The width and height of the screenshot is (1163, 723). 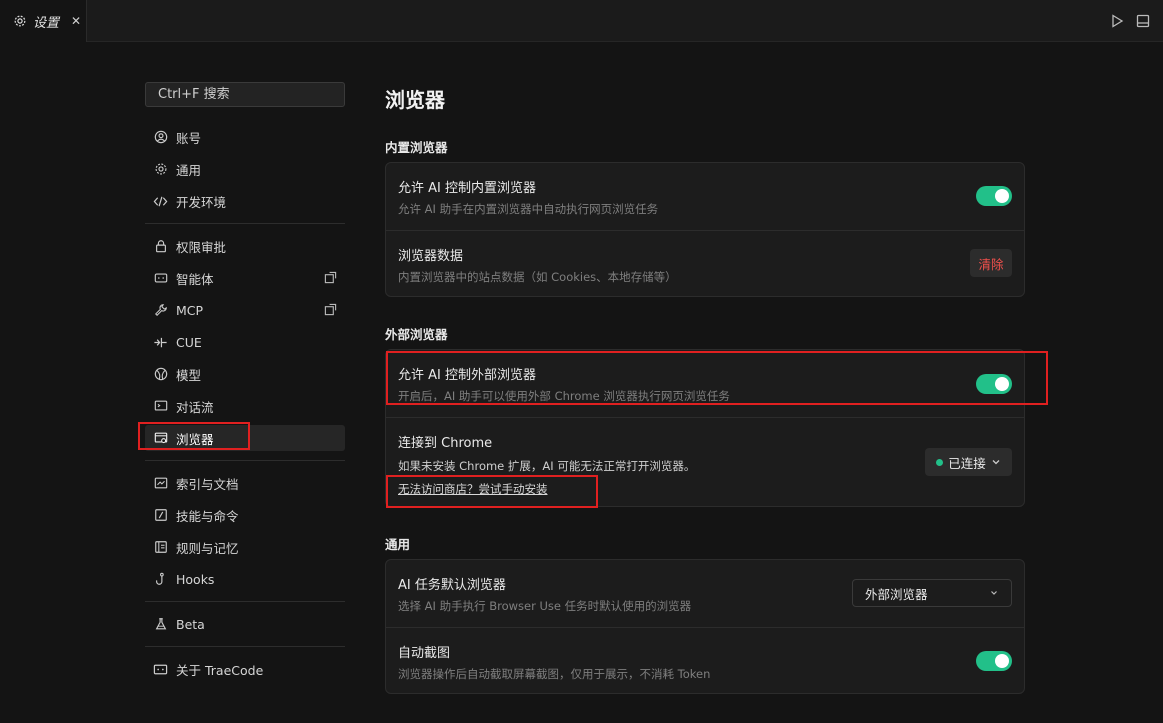 I want to click on panel-layout-icon, so click(x=1143, y=21).